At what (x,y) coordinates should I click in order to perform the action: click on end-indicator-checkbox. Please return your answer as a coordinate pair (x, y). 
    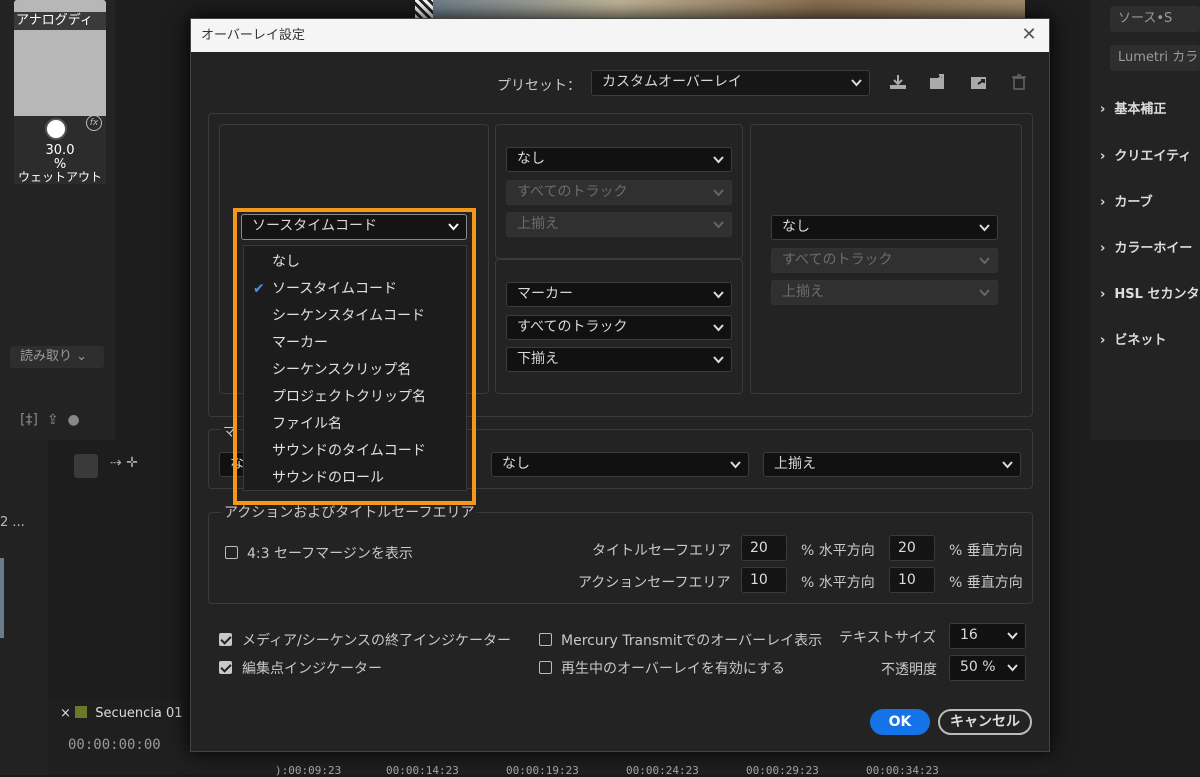
    Looking at the image, I should click on (225, 639).